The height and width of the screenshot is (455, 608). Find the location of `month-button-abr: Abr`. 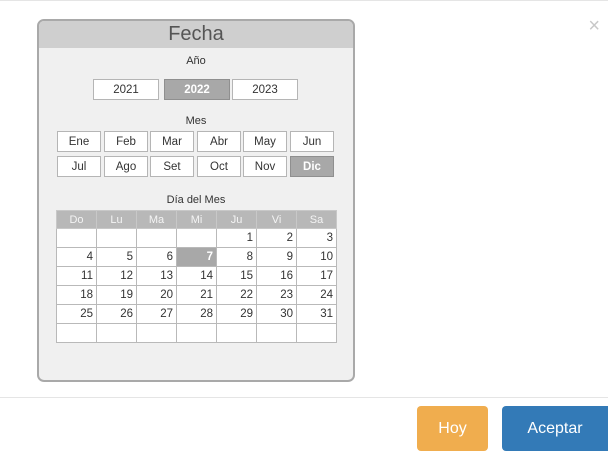

month-button-abr: Abr is located at coordinates (219, 141).